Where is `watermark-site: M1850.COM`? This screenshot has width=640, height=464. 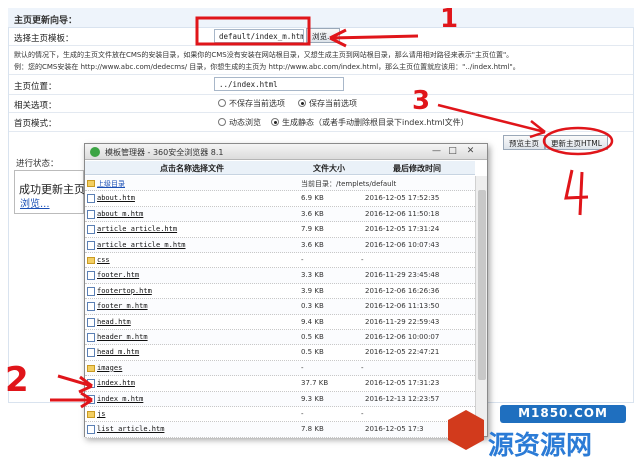 watermark-site: M1850.COM is located at coordinates (563, 414).